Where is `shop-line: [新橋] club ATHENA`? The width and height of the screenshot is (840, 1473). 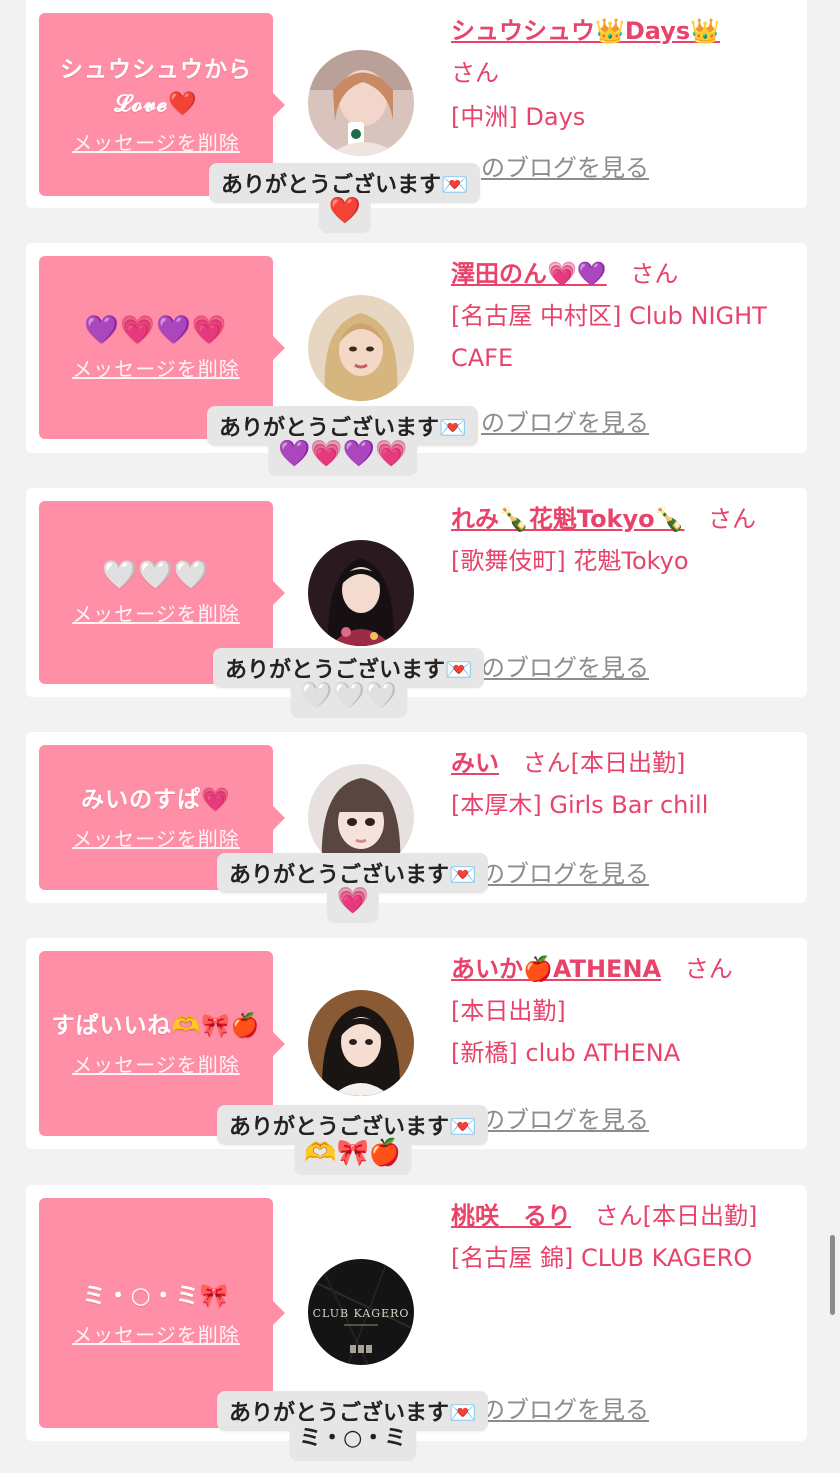 shop-line: [新橋] club ATHENA is located at coordinates (616, 1053).